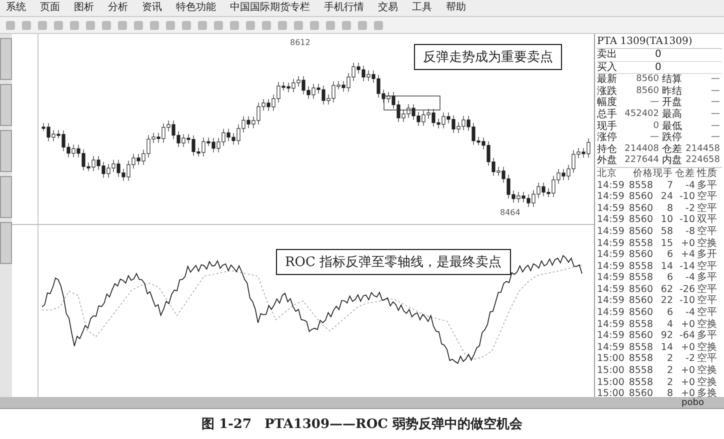 The image size is (724, 439). What do you see at coordinates (393, 262) in the screenshot?
I see `callout-text: ROC 指标反弹至零轴线，是最终卖点` at bounding box center [393, 262].